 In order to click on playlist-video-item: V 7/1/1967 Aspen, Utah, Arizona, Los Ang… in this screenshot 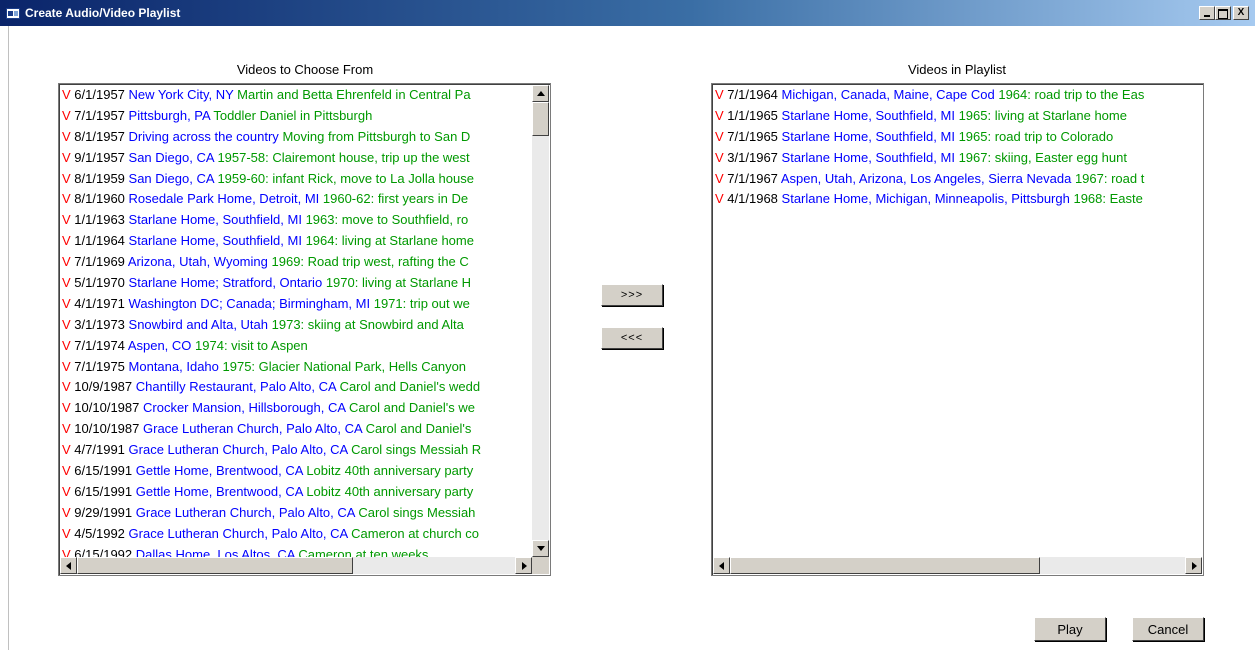, I will do `click(957, 179)`.